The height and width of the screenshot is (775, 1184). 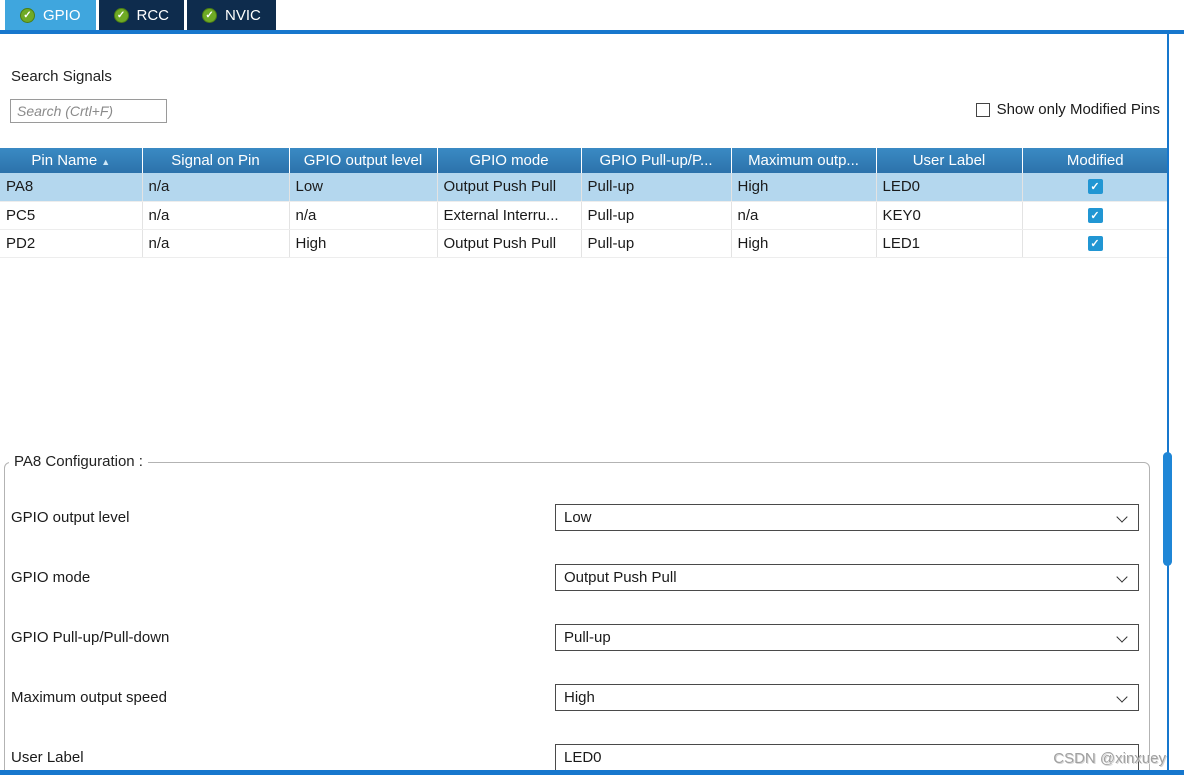 What do you see at coordinates (363, 160) in the screenshot?
I see `col-header-output-level: GPIO output level` at bounding box center [363, 160].